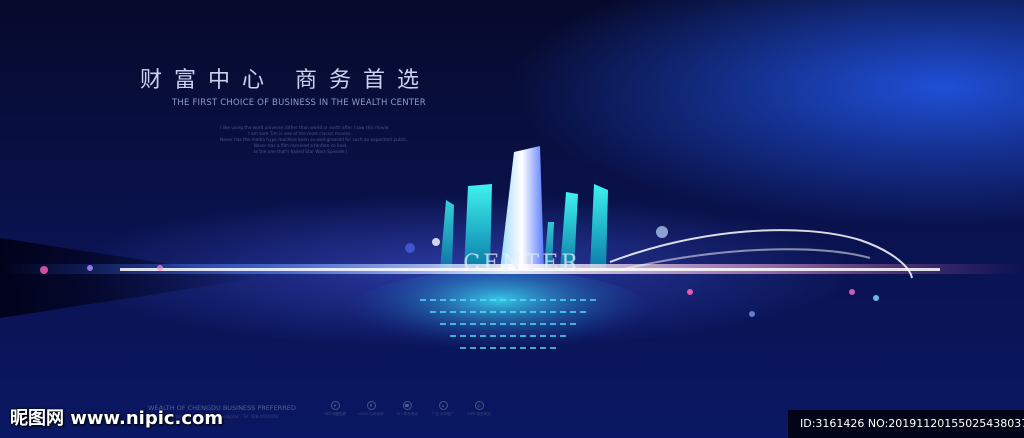 The image size is (1024, 438). I want to click on footer-item: ⌖ TBD 地图查看, so click(335, 409).